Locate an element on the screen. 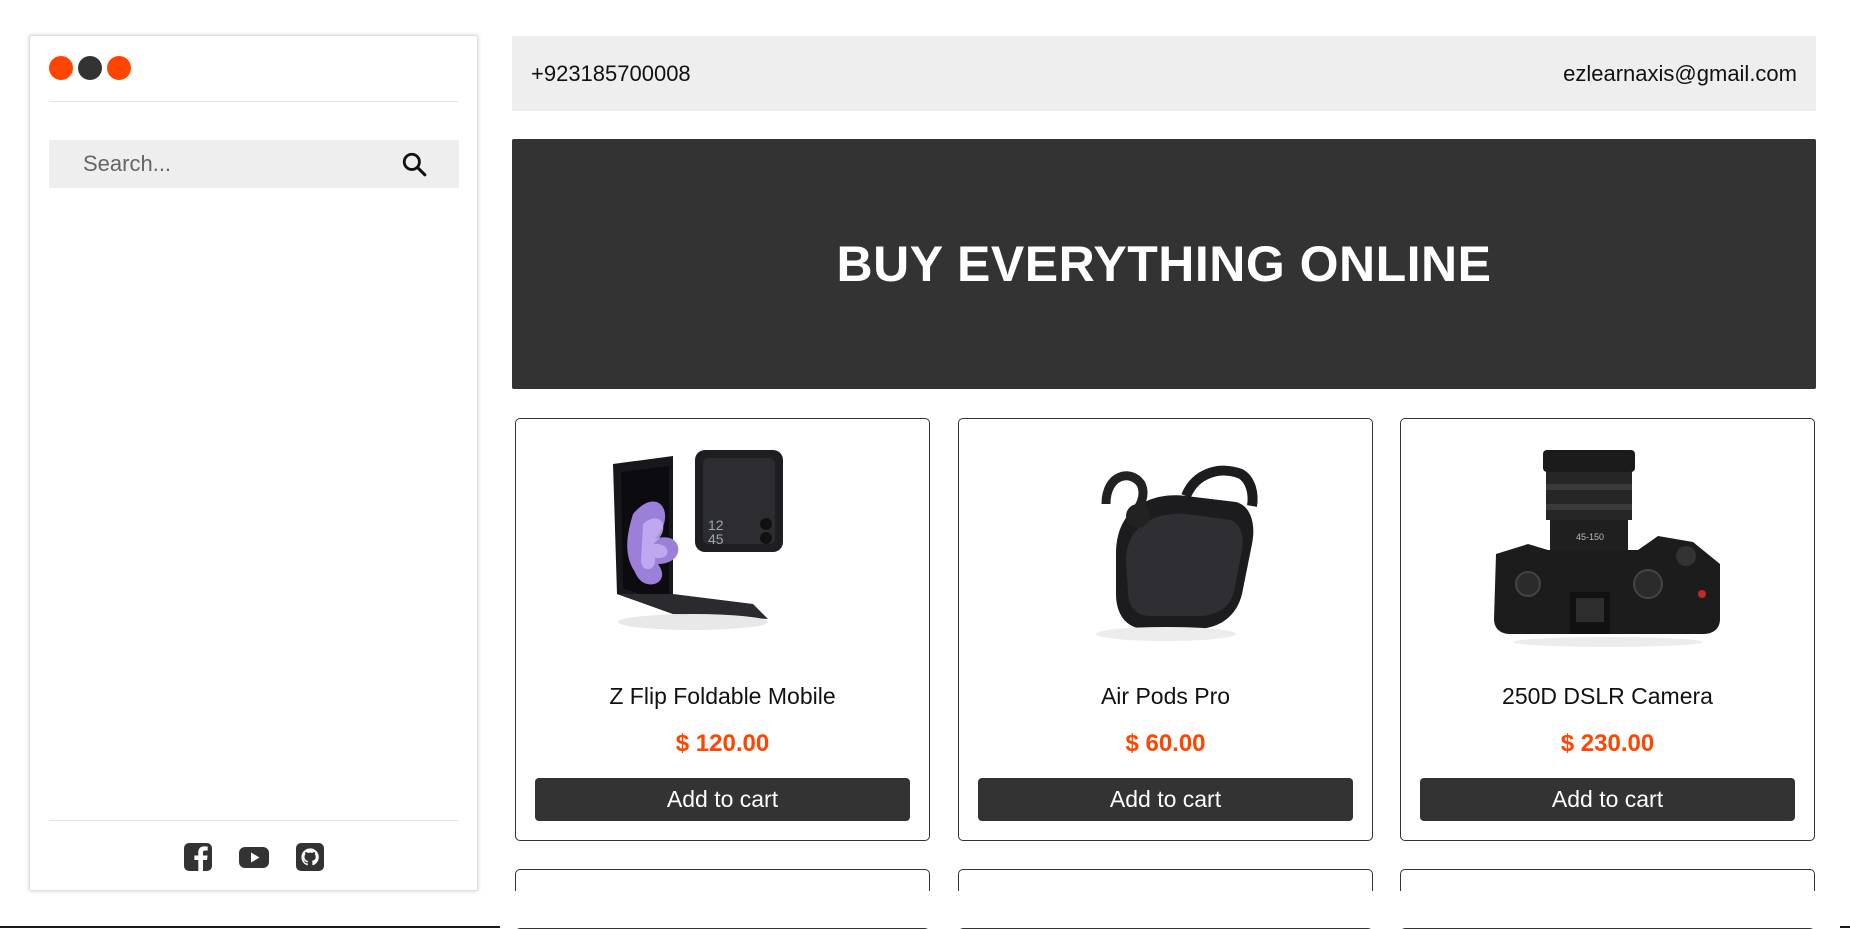 Image resolution: width=1850 pixels, height=929 pixels. product-price: $ 60.00 is located at coordinates (1165, 743).